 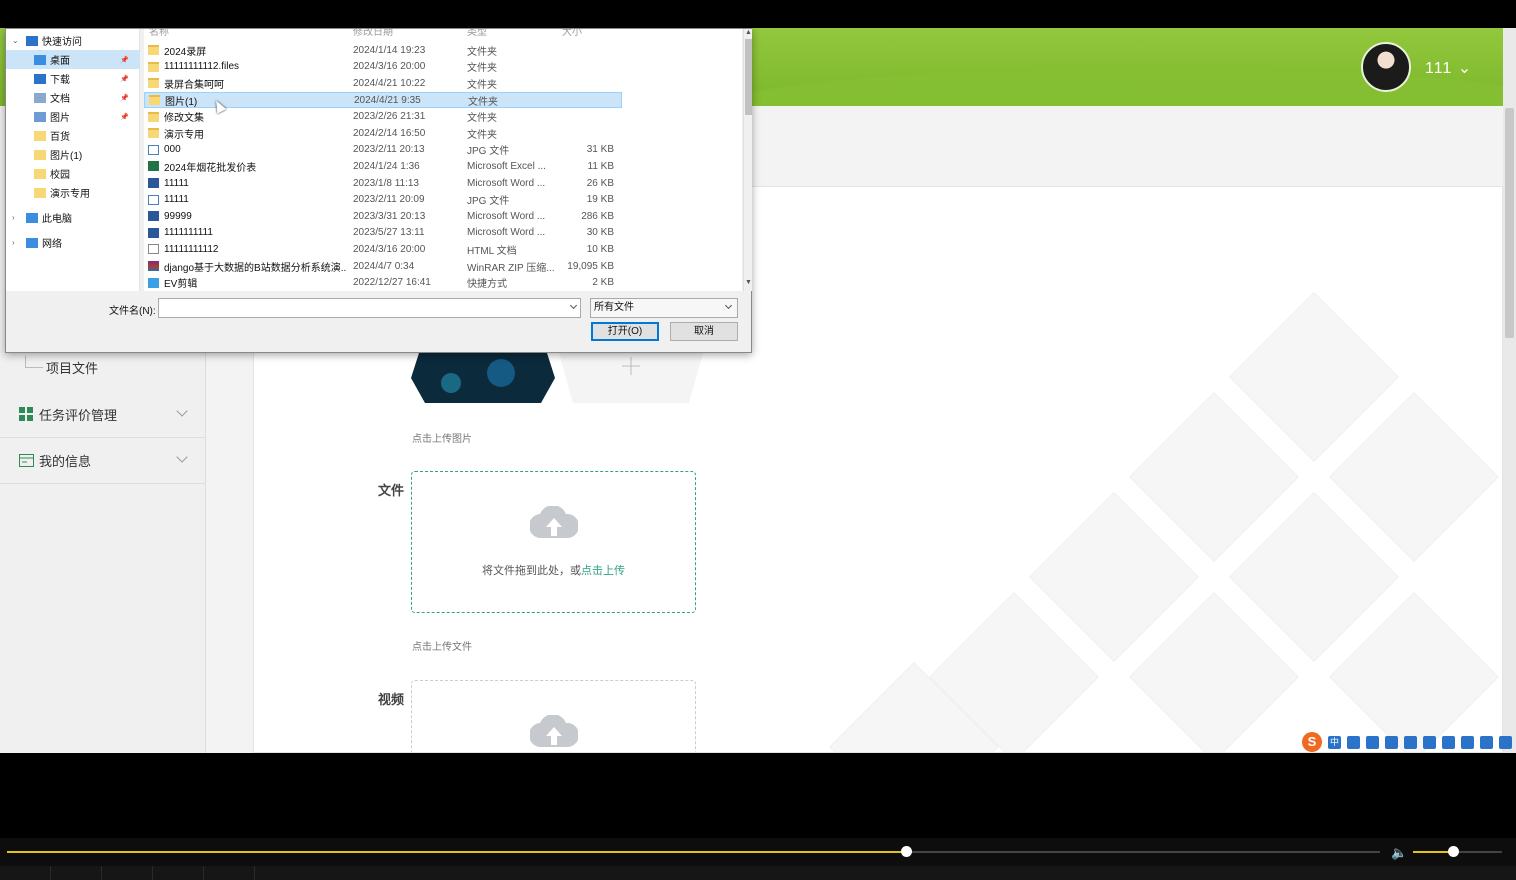 What do you see at coordinates (15, 40) in the screenshot?
I see `chevron-down-icon: ⌄` at bounding box center [15, 40].